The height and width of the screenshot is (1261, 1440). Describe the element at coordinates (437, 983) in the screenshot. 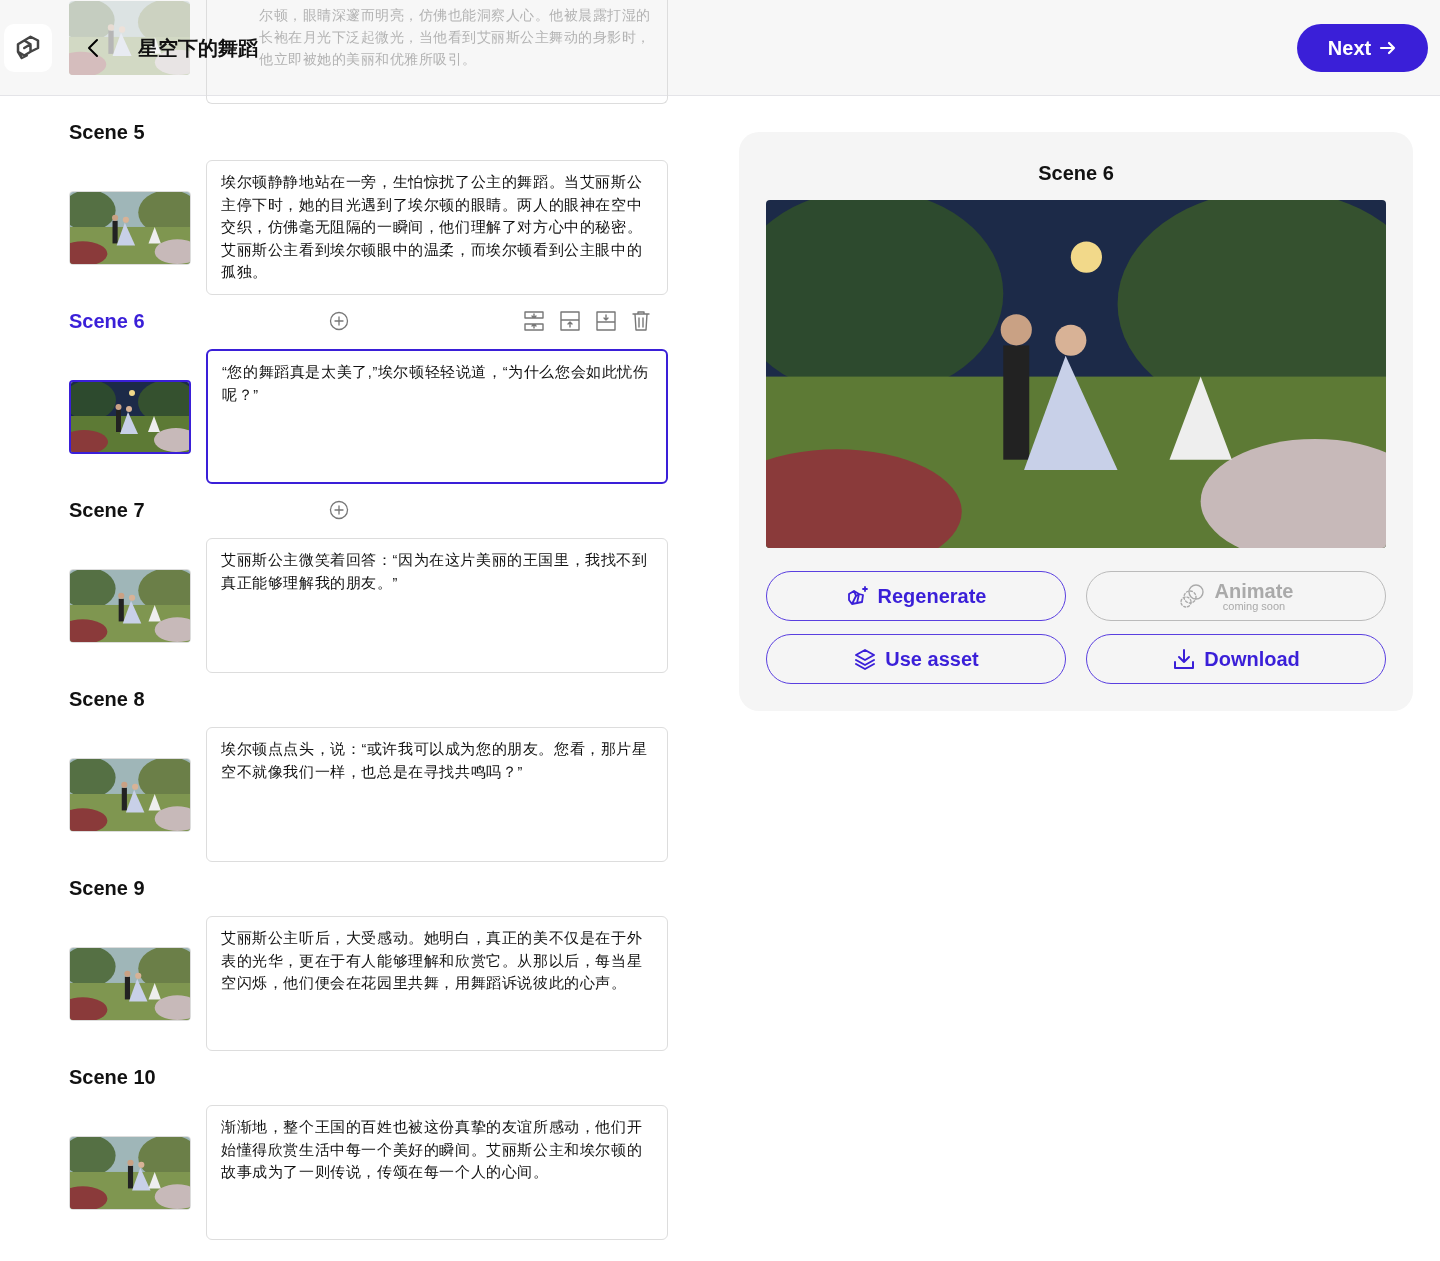

I see `scene-text-field: 艾丽斯公主听后，大受感动。她明白，真正的美不仅是在于外表的光华，更在于有人能够理解和欣赏它。从那以后，每当星空闪烁，他们便会在花园里共舞，用舞蹈诉说彼此的心声。` at that location.